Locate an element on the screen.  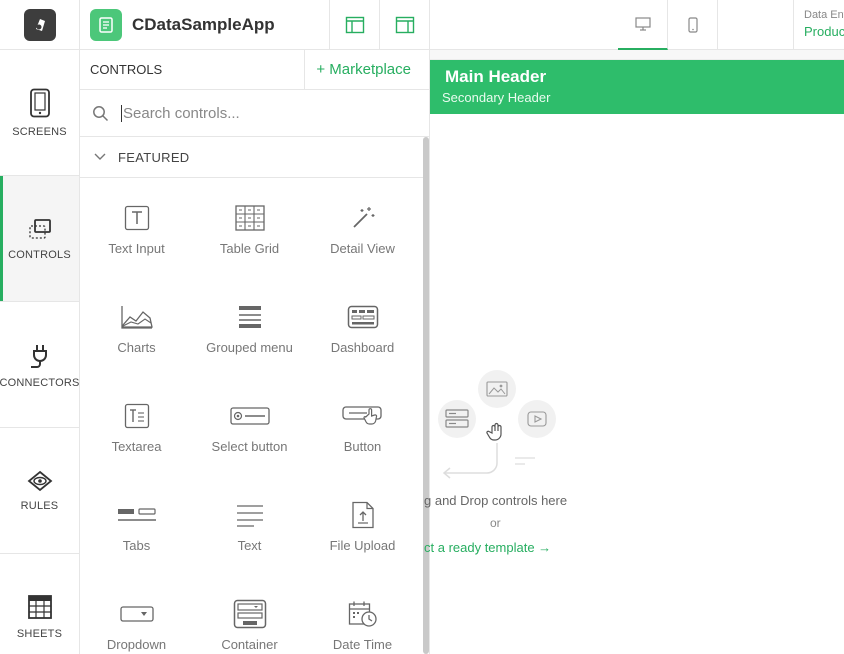
search-row is located at coordinates (254, 113).